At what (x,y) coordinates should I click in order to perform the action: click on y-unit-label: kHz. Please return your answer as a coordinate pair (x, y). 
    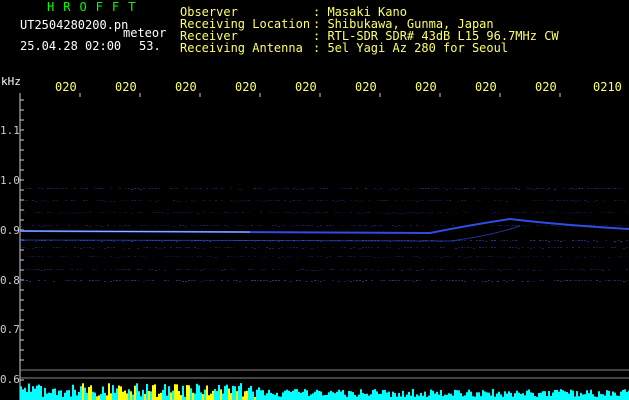
    Looking at the image, I should click on (11, 82).